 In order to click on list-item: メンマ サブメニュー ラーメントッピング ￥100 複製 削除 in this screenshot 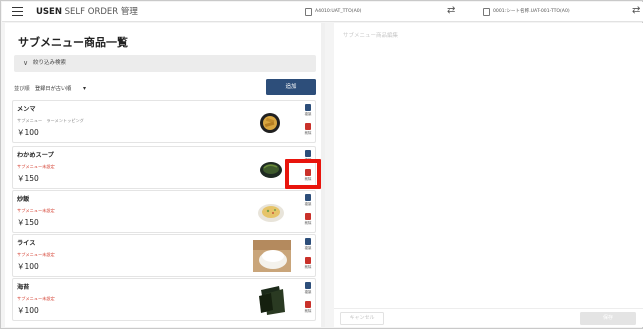, I will do `click(164, 121)`.